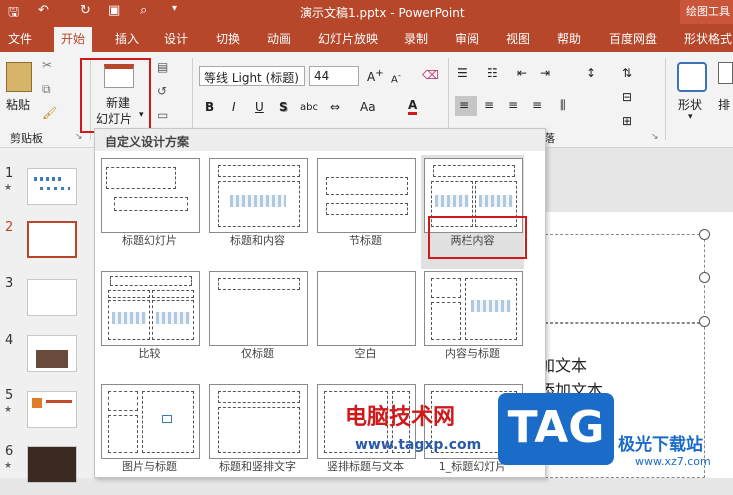 The width and height of the screenshot is (733, 495). I want to click on clear-format-icon: ⌫, so click(430, 75).